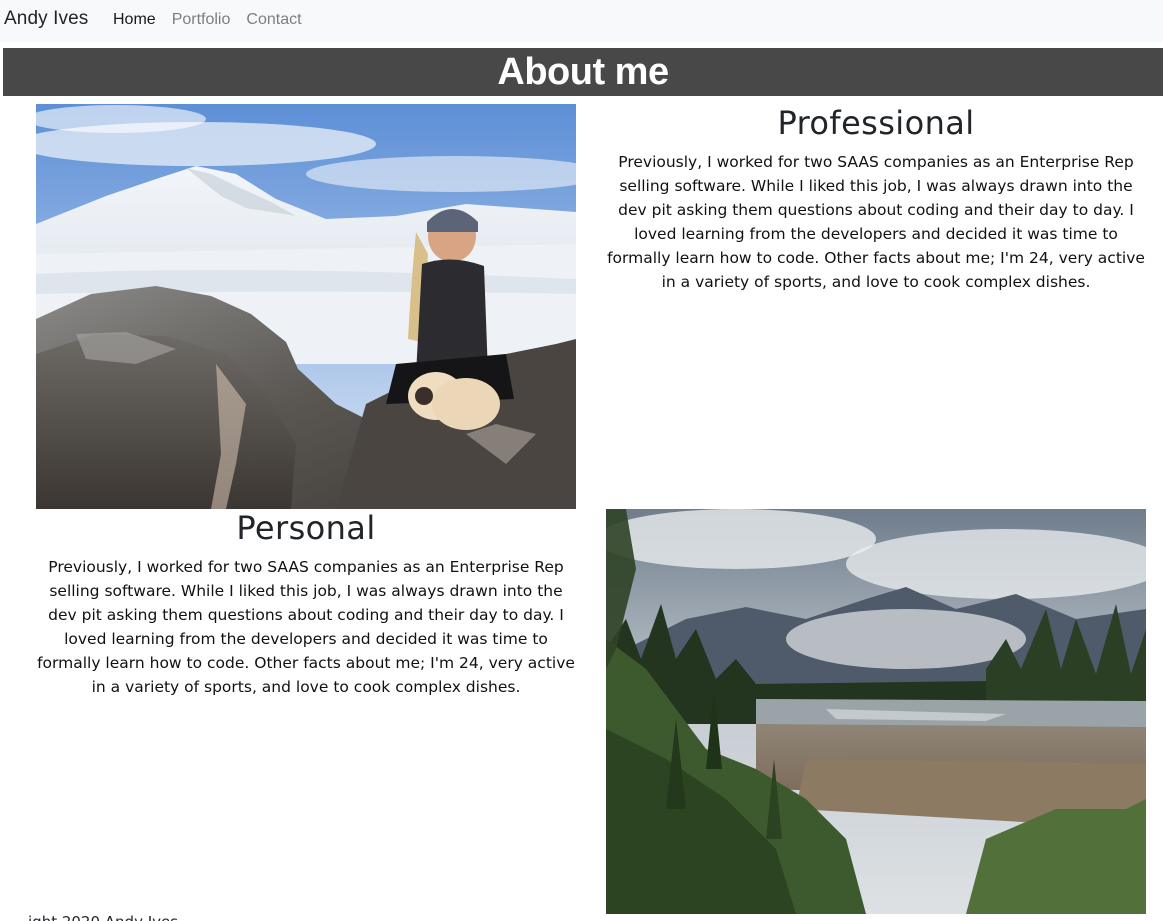  I want to click on nav-links: Home Portfolio Contact, so click(207, 20).